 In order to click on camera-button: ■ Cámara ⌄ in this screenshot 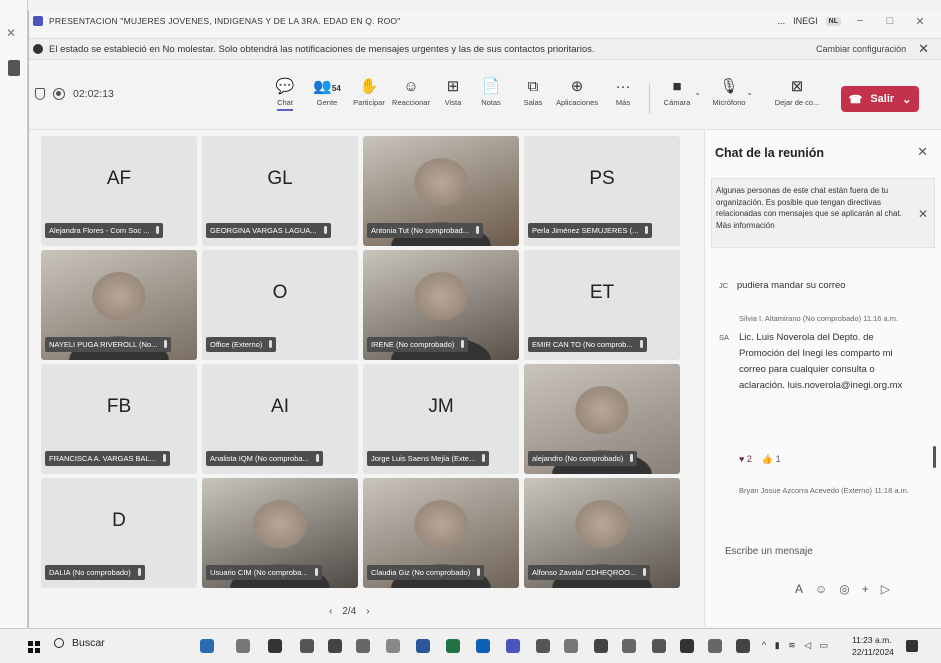, I will do `click(678, 91)`.